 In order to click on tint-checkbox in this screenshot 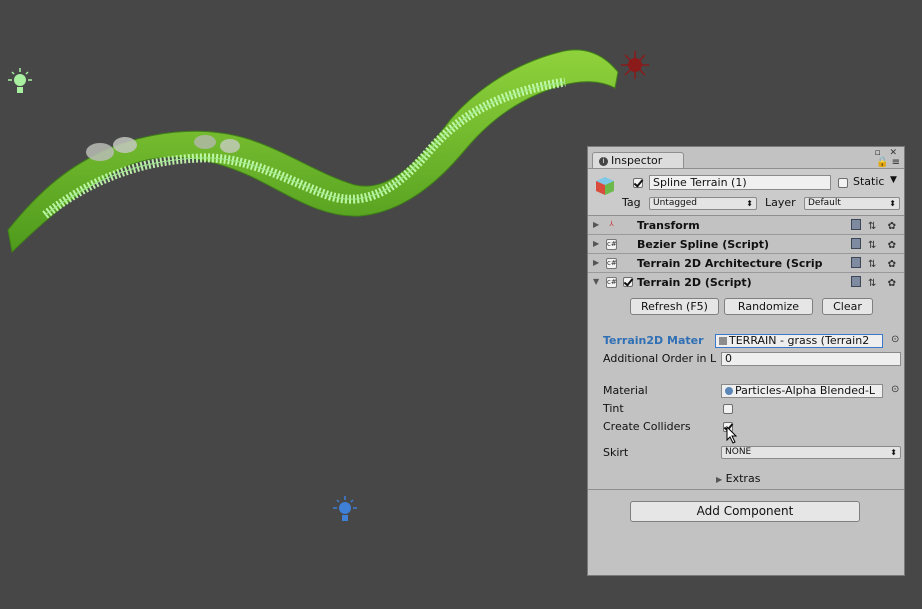, I will do `click(728, 409)`.